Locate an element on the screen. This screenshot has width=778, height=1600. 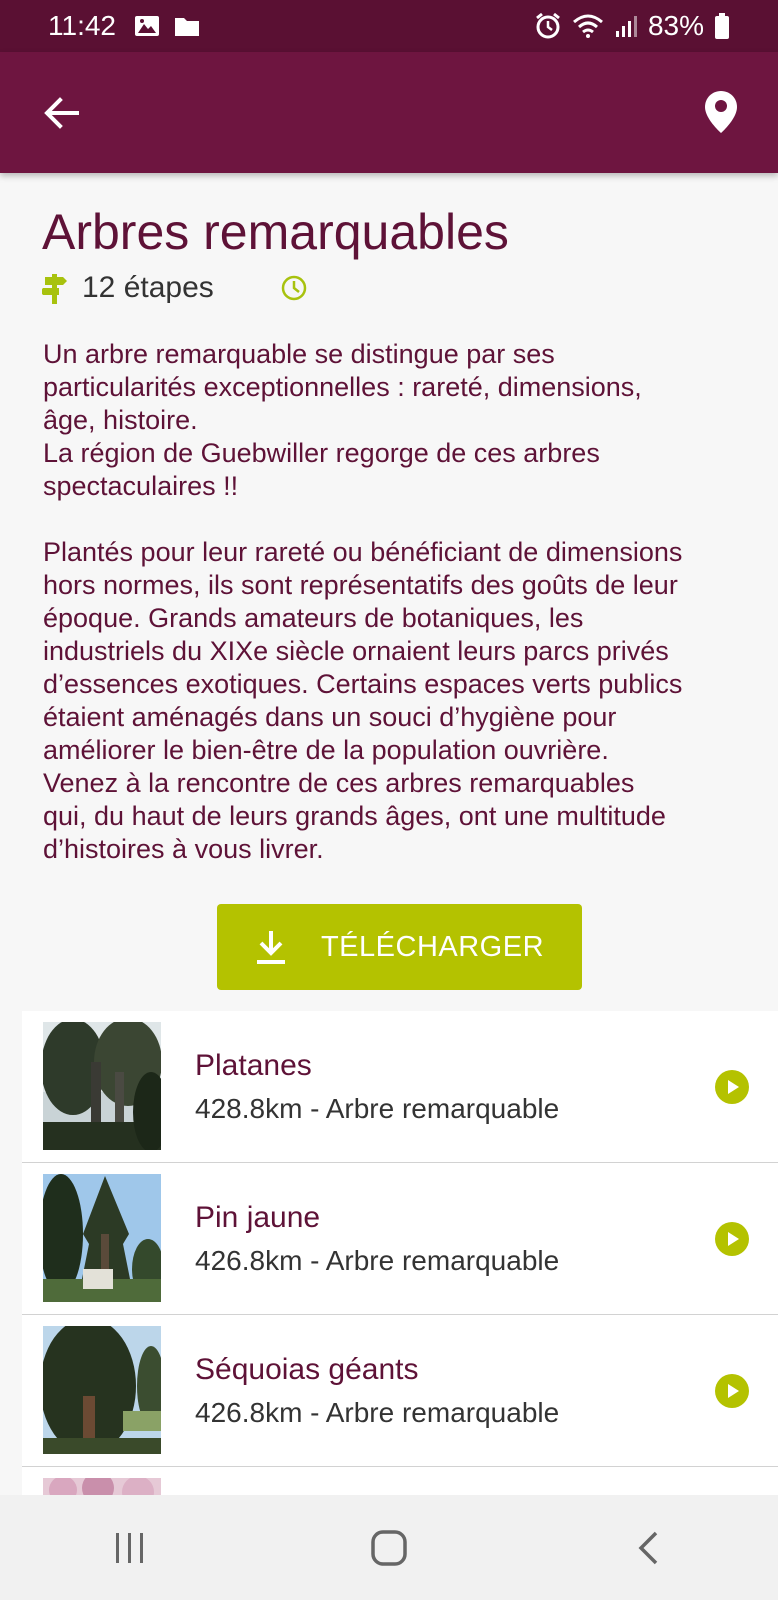
folder-icon is located at coordinates (187, 27).